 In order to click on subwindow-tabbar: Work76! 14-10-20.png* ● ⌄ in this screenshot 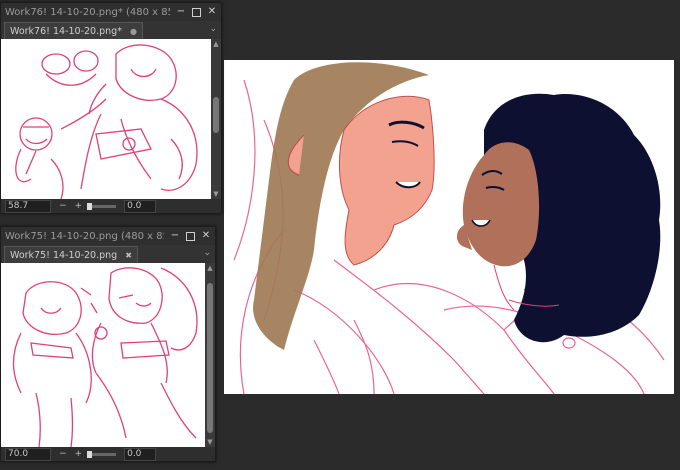, I will do `click(111, 30)`.